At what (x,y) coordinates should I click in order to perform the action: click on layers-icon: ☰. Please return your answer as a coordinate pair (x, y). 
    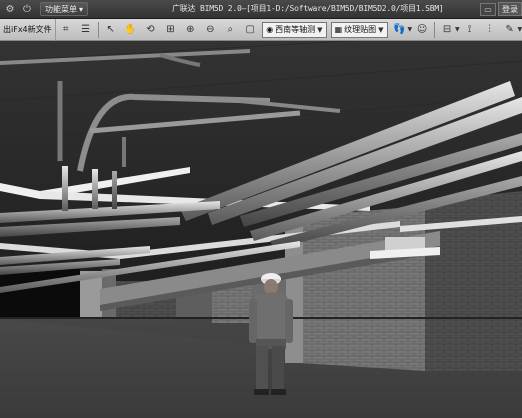
    Looking at the image, I should click on (86, 30).